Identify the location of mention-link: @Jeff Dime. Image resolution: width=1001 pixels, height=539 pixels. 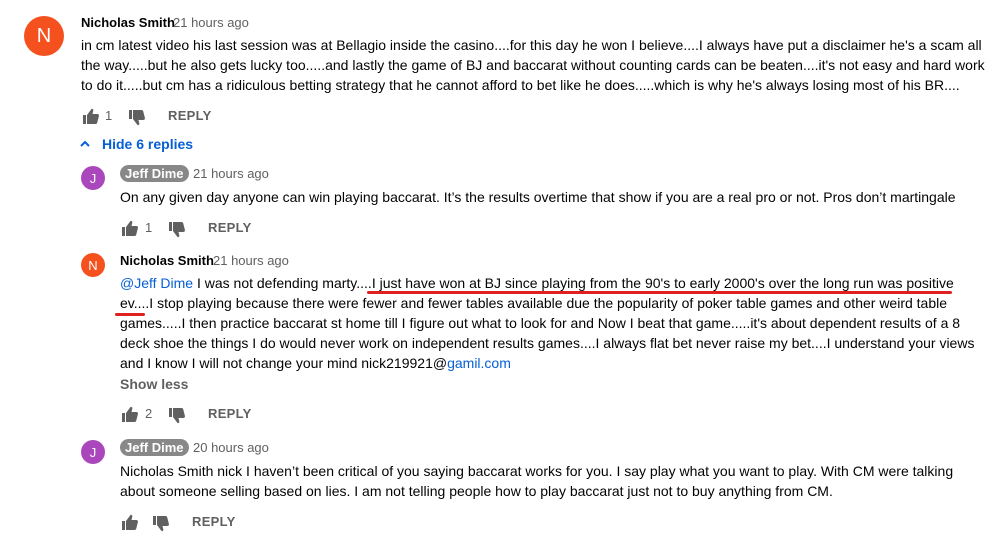
(156, 283).